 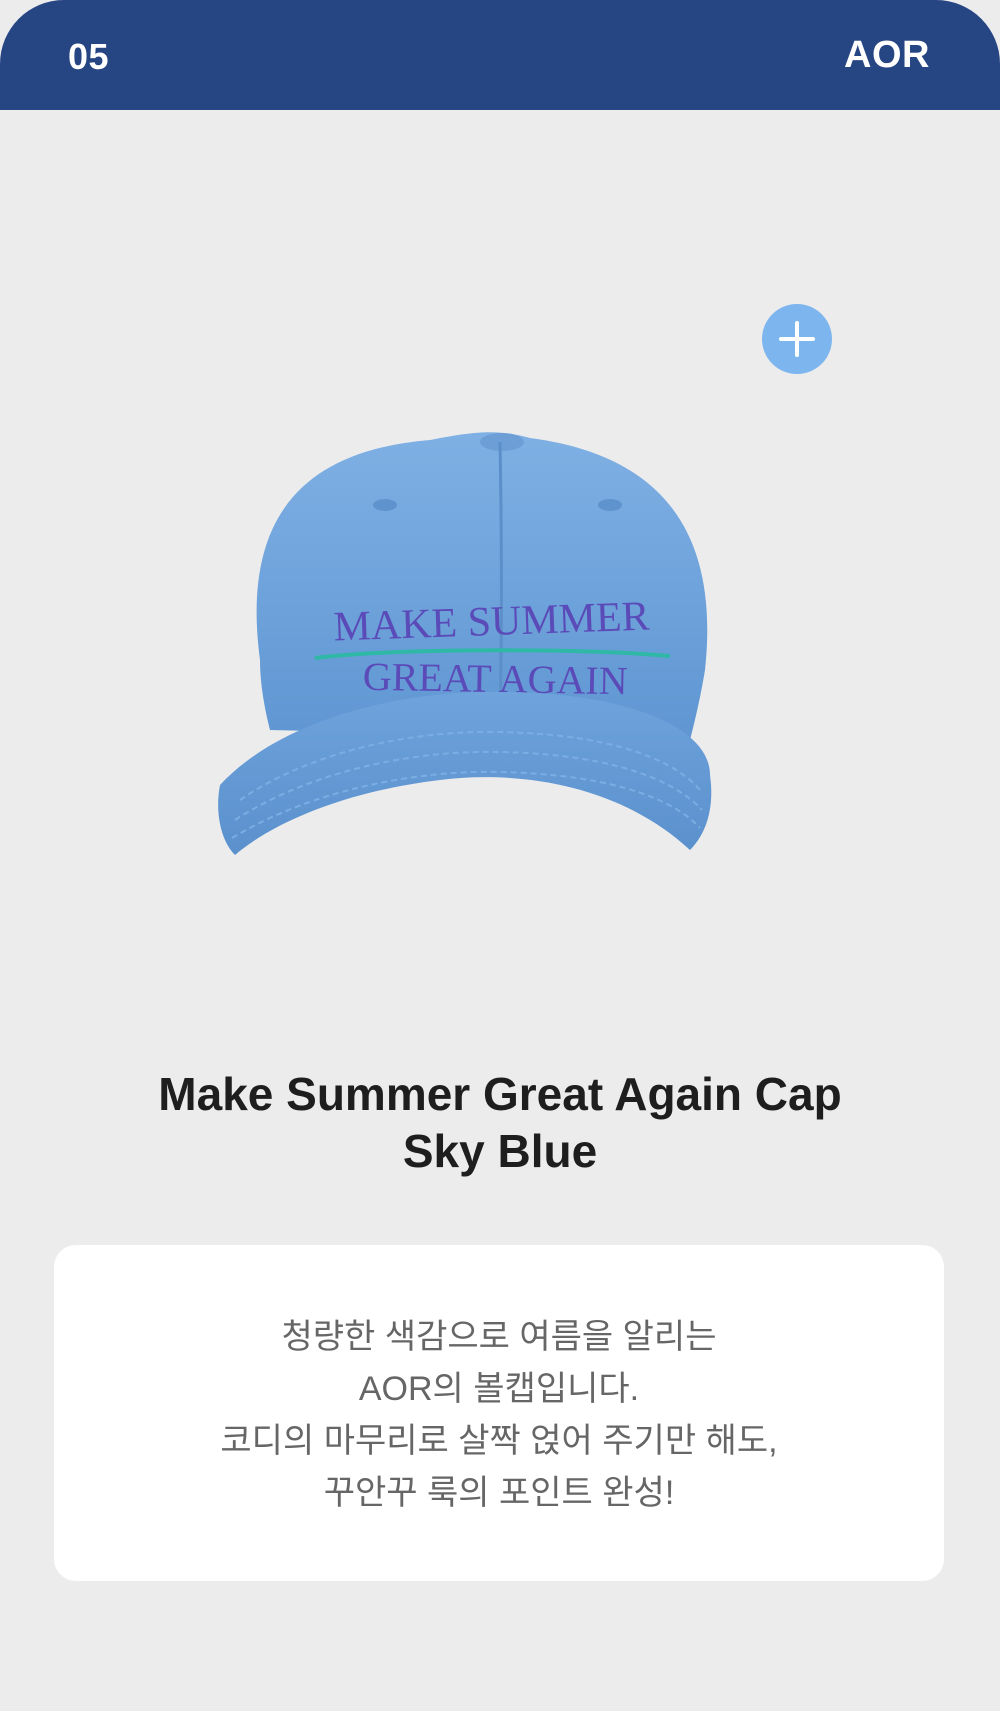 What do you see at coordinates (465, 643) in the screenshot?
I see `product-image-cap: MAKE SUMMER GREAT AGAIN` at bounding box center [465, 643].